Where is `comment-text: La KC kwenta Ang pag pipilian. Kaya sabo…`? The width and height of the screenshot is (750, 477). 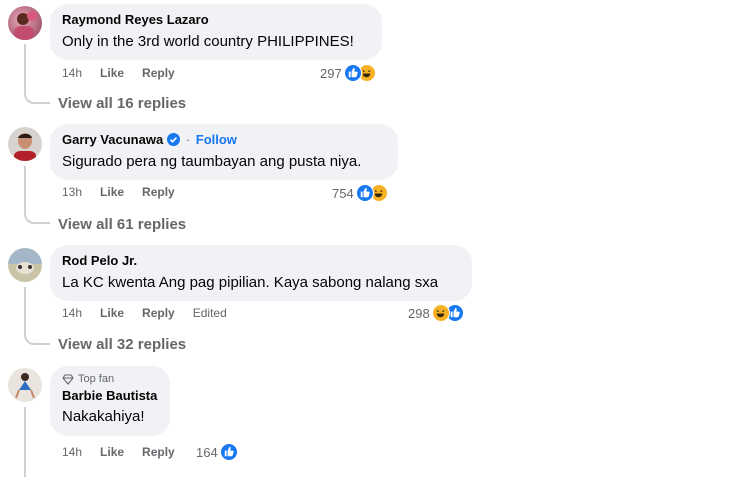
comment-text: La KC kwenta Ang pag pipilian. Kaya sabo… is located at coordinates (250, 282).